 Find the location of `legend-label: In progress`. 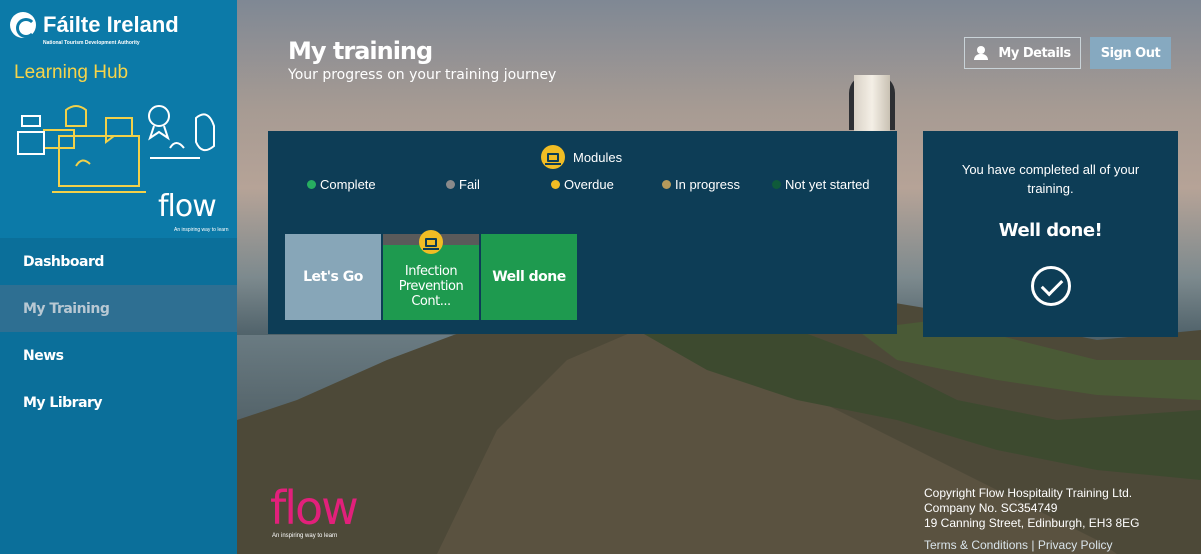

legend-label: In progress is located at coordinates (708, 184).